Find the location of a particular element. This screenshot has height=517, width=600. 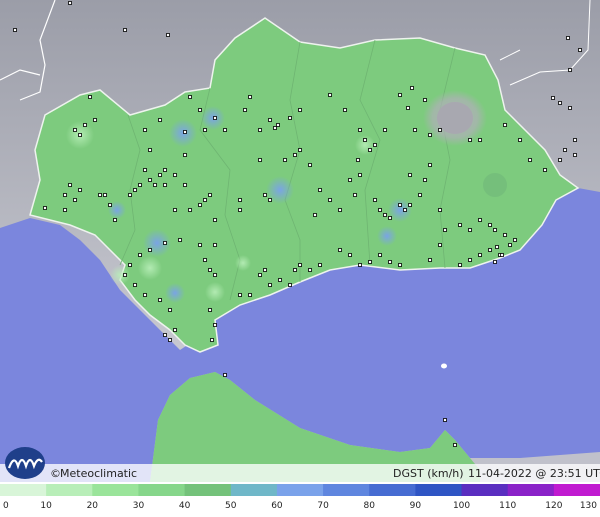

scale-tick-label: 50 is located at coordinates (231, 506).